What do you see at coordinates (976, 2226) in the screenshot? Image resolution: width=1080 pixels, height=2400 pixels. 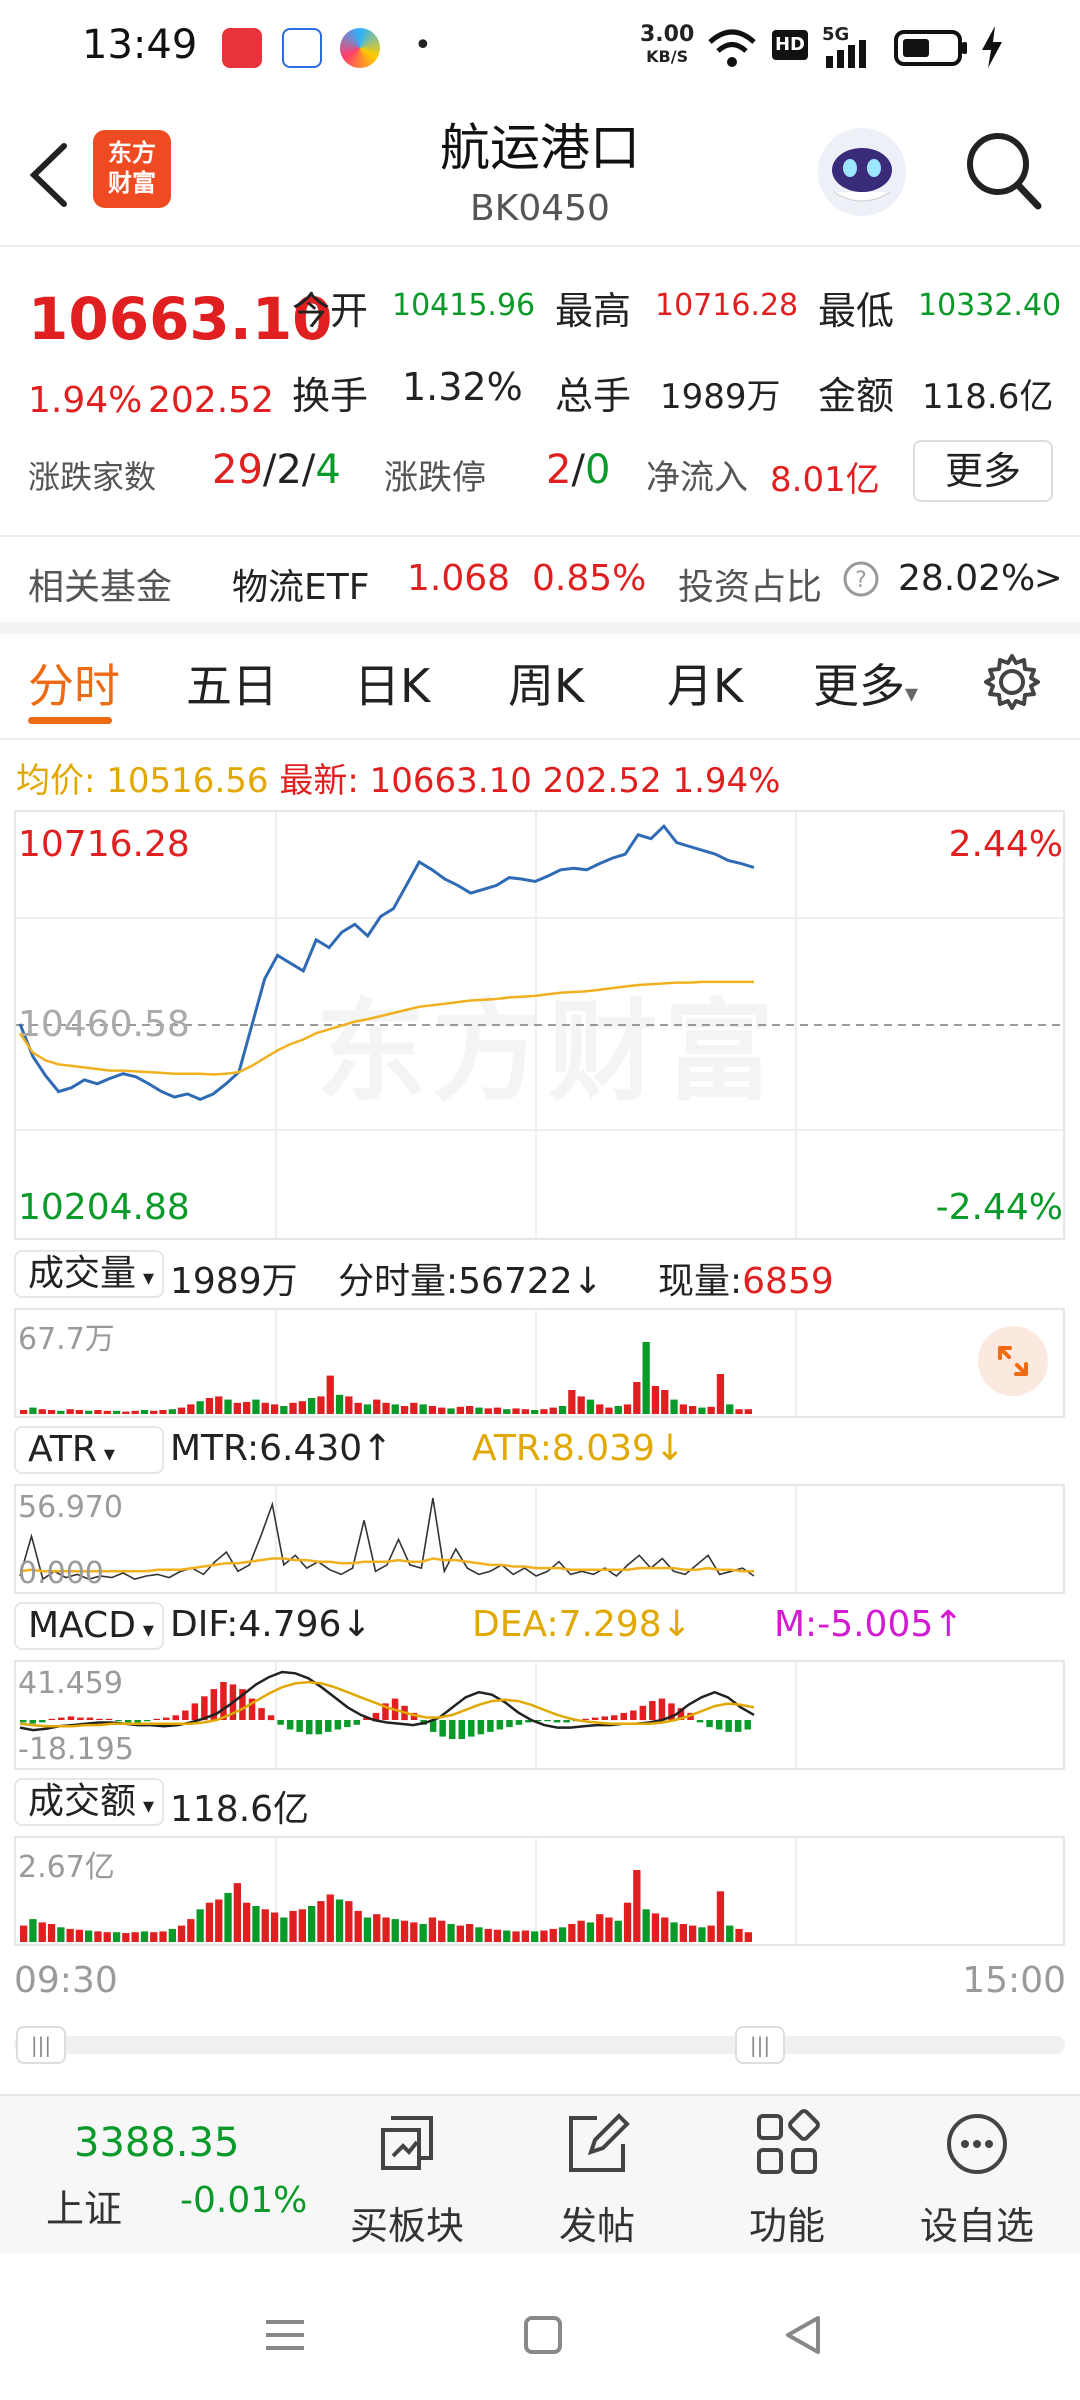 I see `nav-add-watchlist-label: 设自选` at bounding box center [976, 2226].